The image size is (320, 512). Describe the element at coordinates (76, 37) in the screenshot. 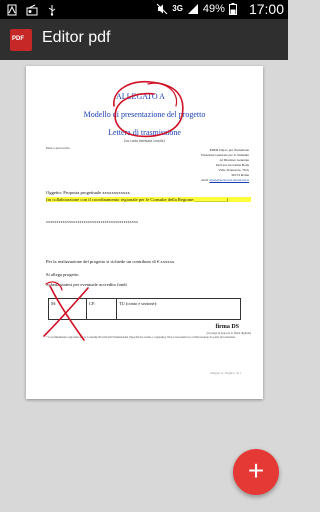

I see `app-title: Editor pdf` at that location.